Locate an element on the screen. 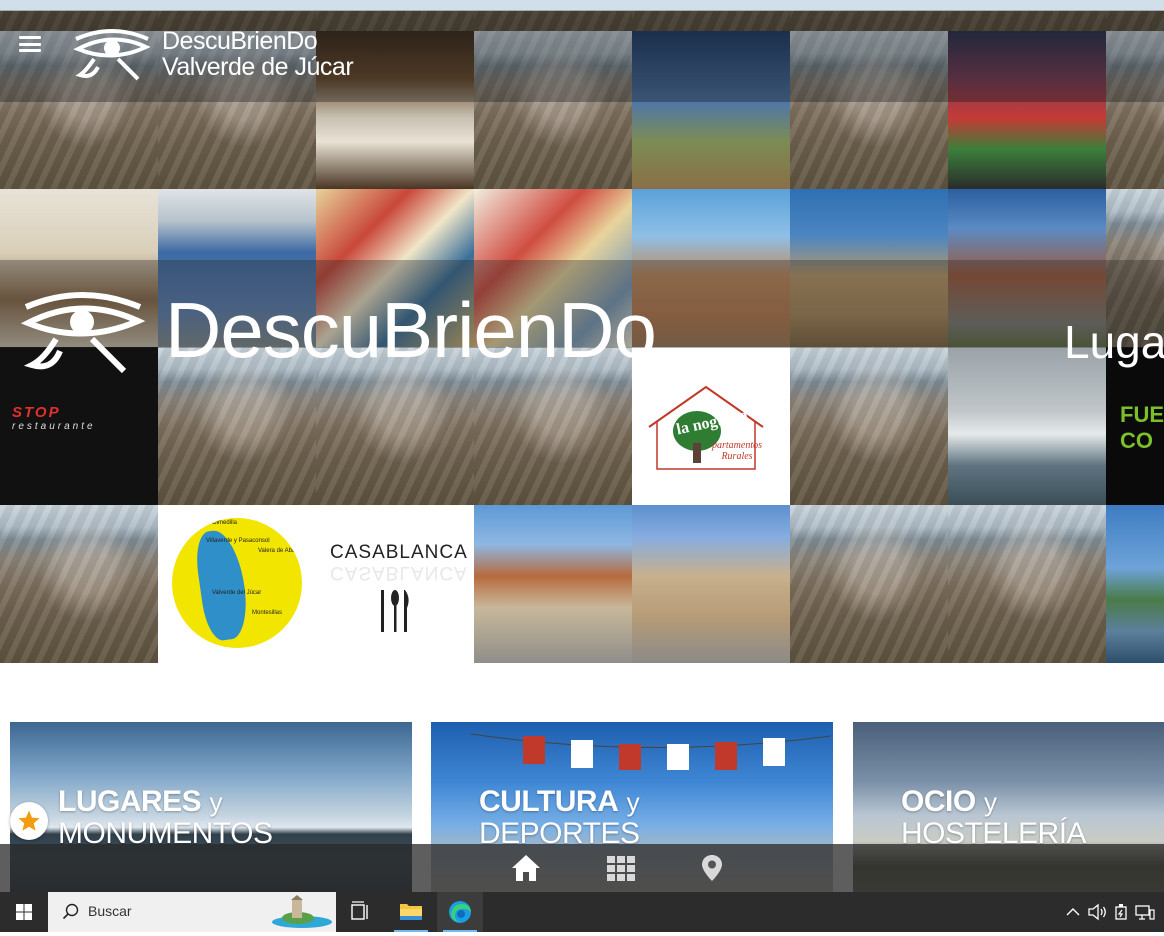  network-icon is located at coordinates (1145, 912).